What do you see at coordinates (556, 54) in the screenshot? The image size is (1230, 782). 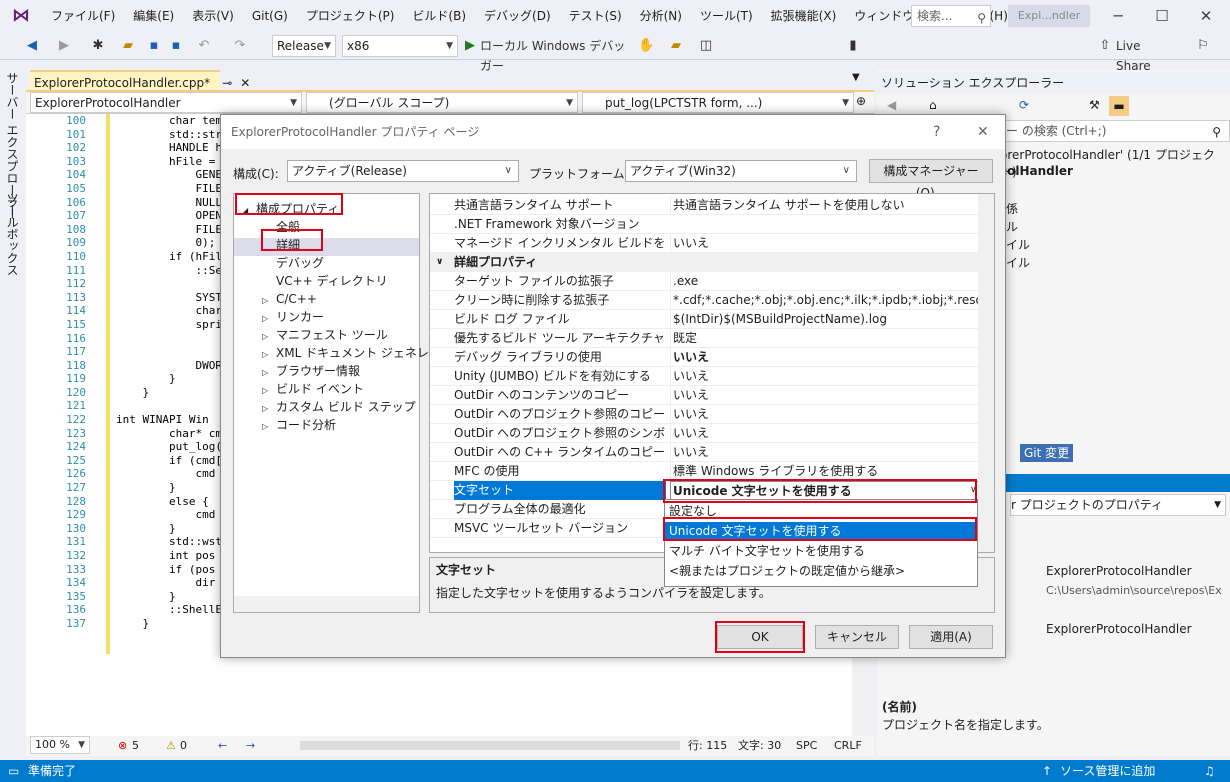 I see `start-debug-button: ローカル Windows デバッガー` at bounding box center [556, 54].